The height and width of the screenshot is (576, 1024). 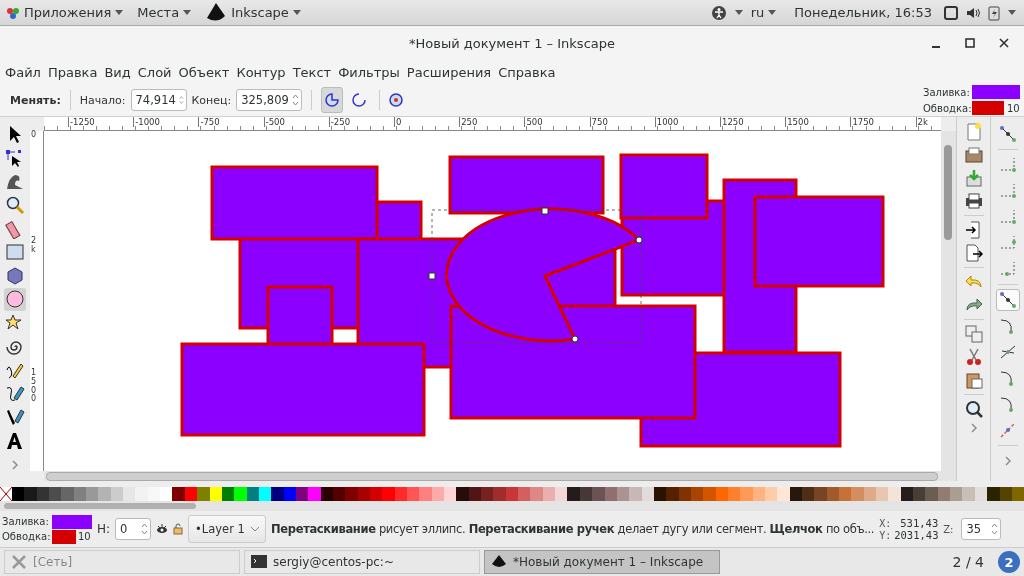 What do you see at coordinates (102, 100) in the screenshot?
I see `start-label: Начало:` at bounding box center [102, 100].